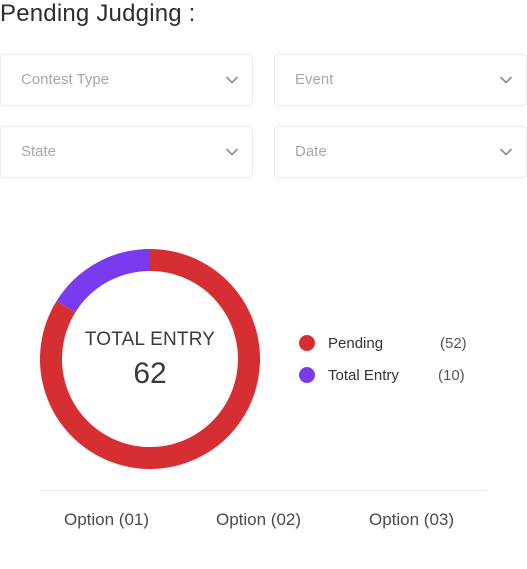  What do you see at coordinates (98, 13) in the screenshot?
I see `page-title: Pending Judging :` at bounding box center [98, 13].